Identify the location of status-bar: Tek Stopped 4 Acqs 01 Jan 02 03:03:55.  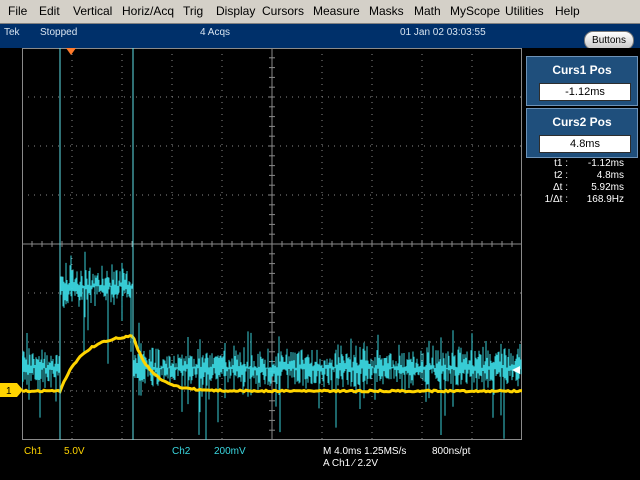
(320, 36).